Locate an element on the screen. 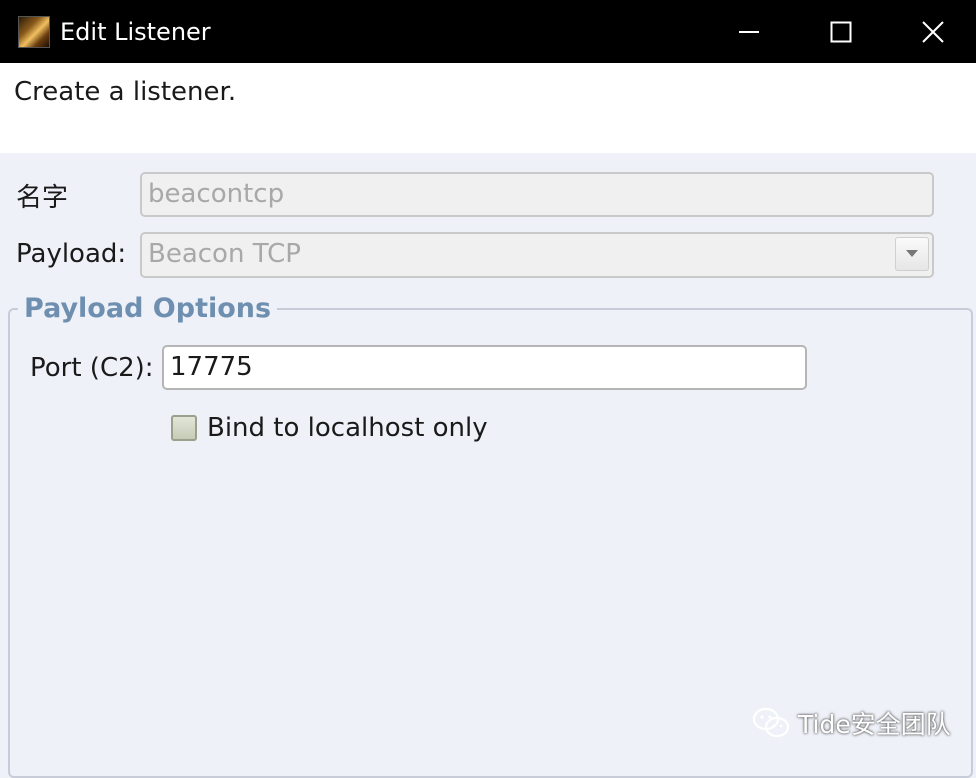 Image resolution: width=976 pixels, height=778 pixels. minimize-button is located at coordinates (749, 31).